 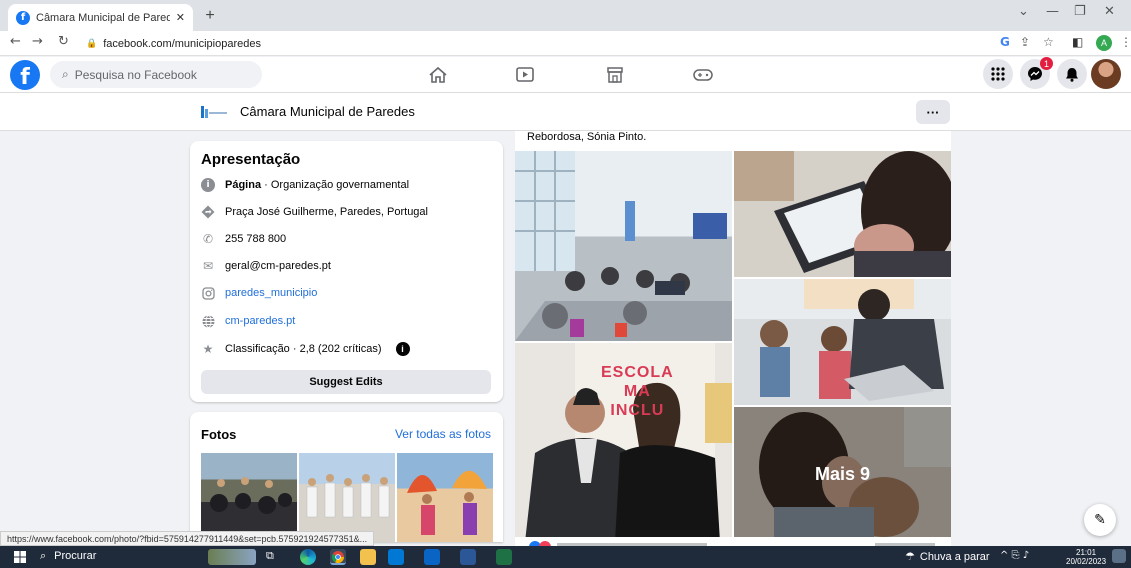 What do you see at coordinates (1072, 74) in the screenshot?
I see `notifications-bell-icon` at bounding box center [1072, 74].